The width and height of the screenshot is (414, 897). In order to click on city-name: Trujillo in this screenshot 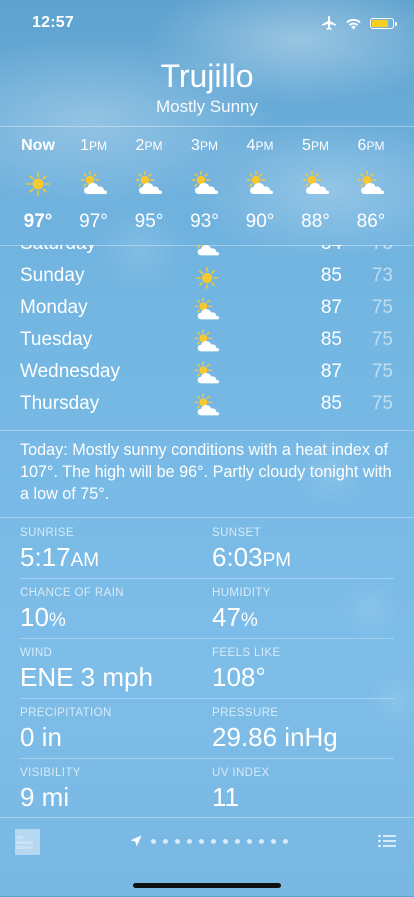, I will do `click(207, 76)`.